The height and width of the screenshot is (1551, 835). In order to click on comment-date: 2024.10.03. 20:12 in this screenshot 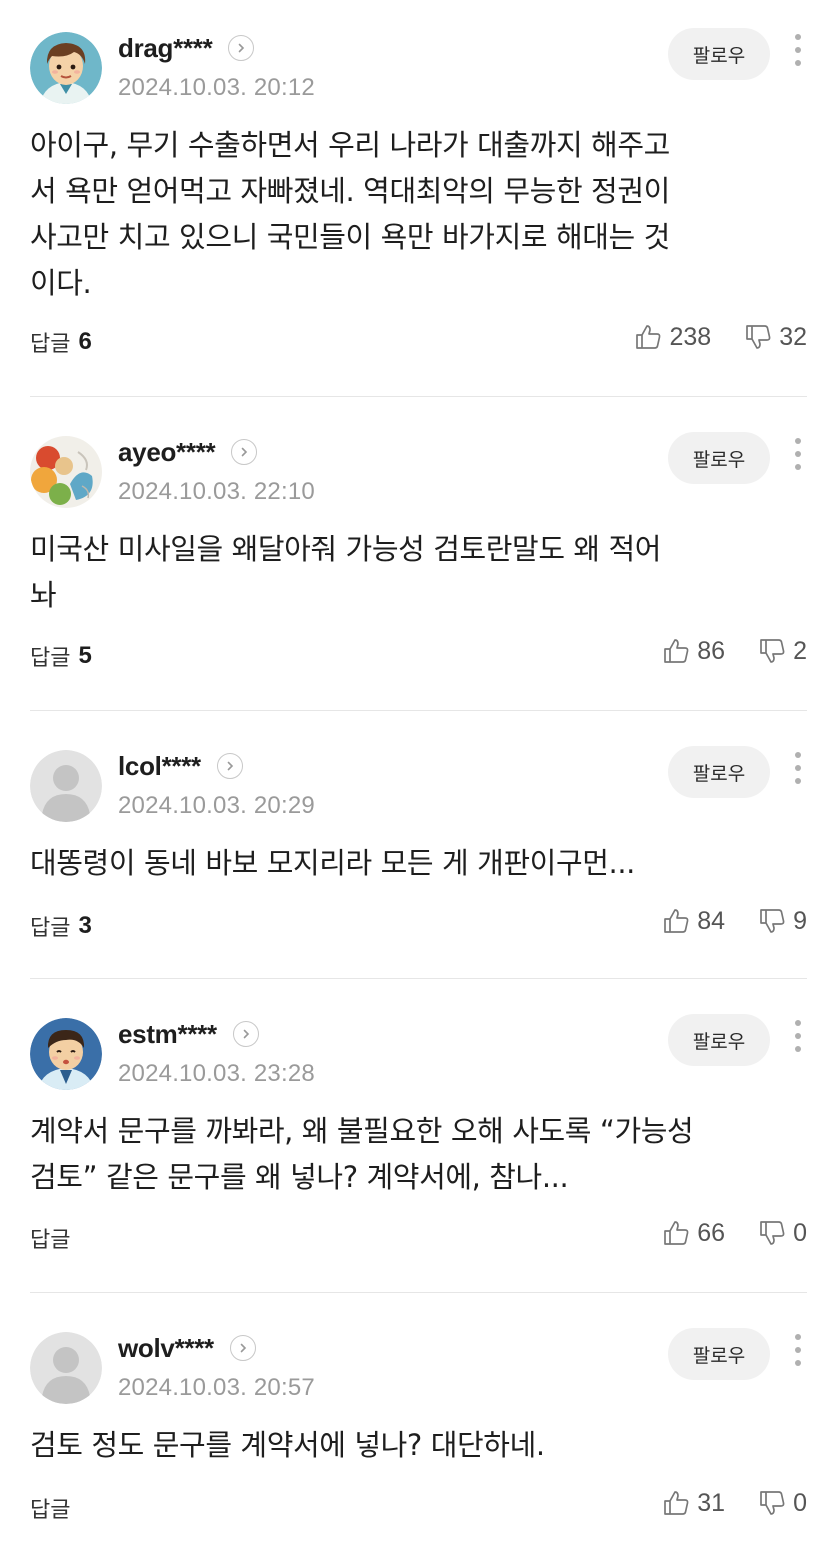, I will do `click(216, 87)`.